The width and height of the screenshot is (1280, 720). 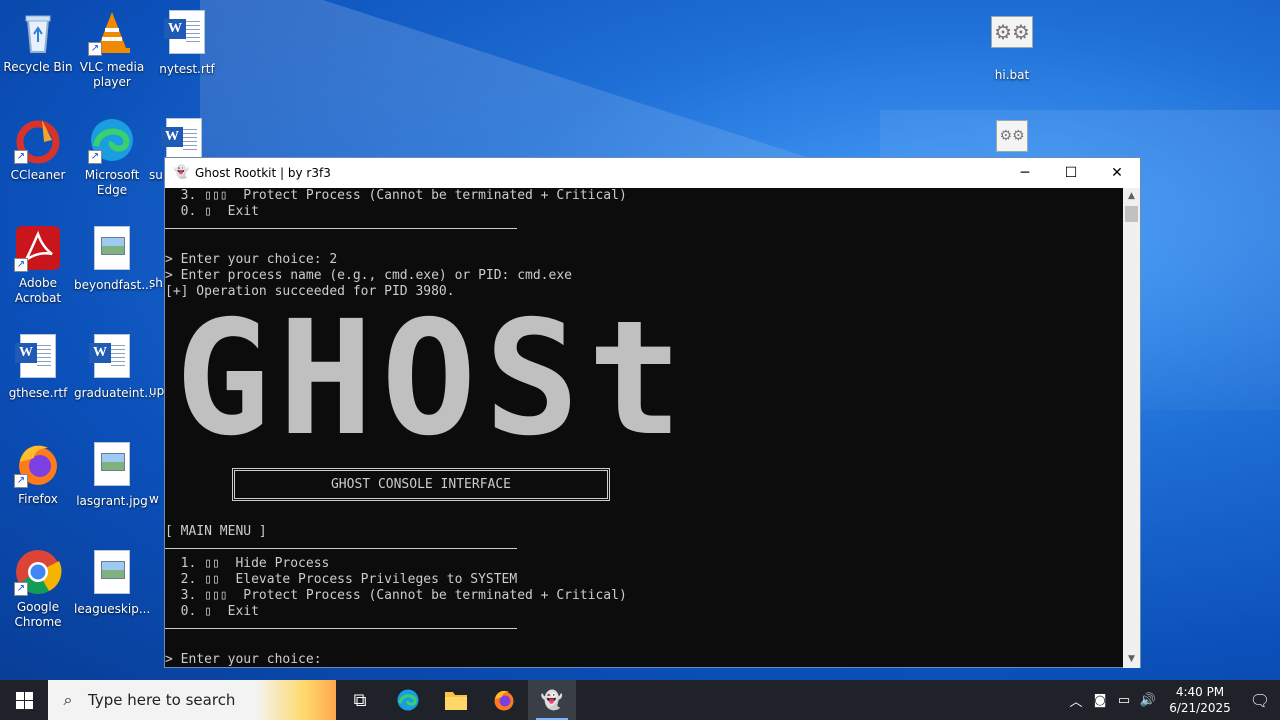 What do you see at coordinates (1071, 173) in the screenshot?
I see `maximize-button: ☐` at bounding box center [1071, 173].